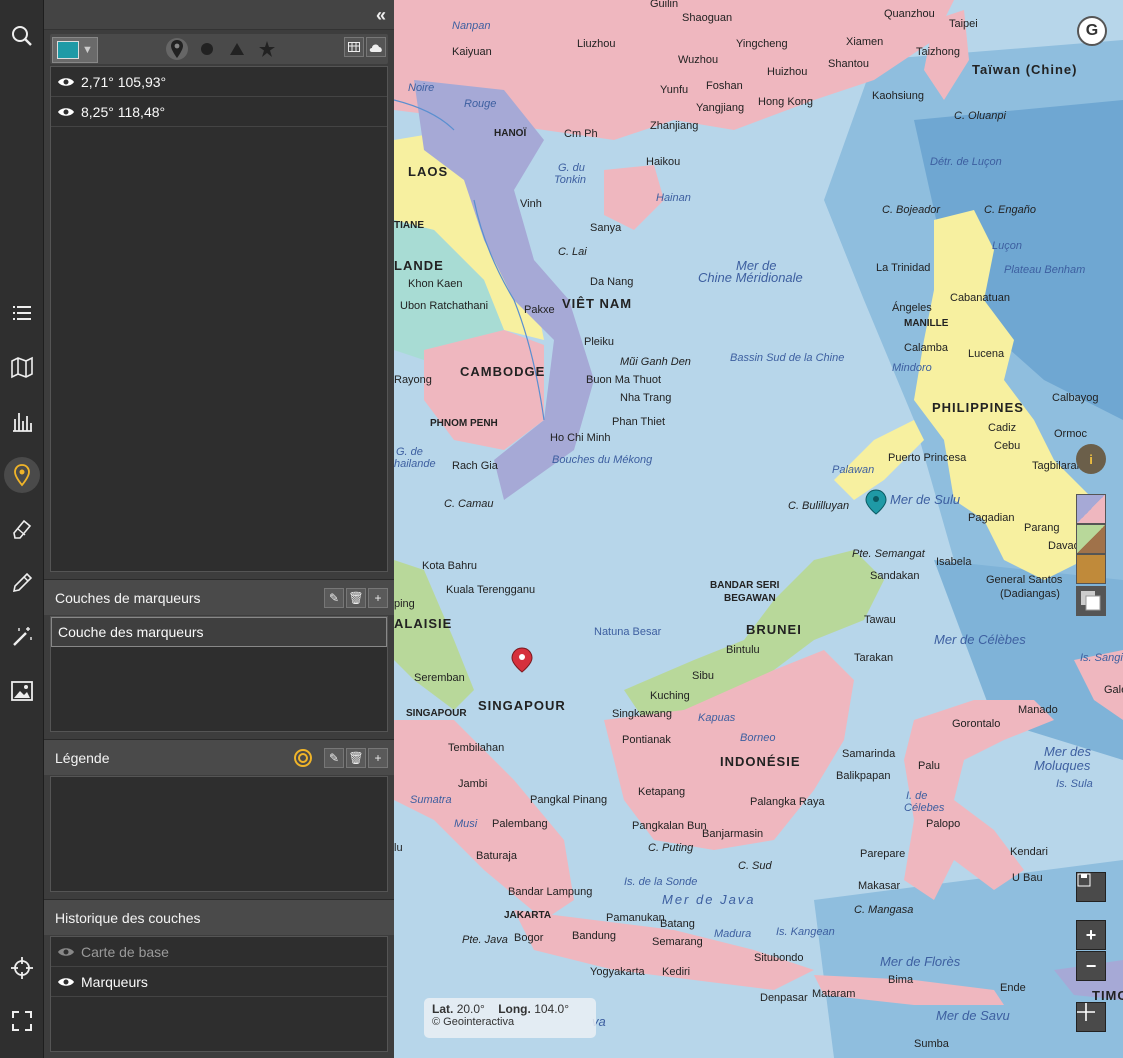 The height and width of the screenshot is (1058, 1123). I want to click on map-label: Situbondo, so click(779, 958).